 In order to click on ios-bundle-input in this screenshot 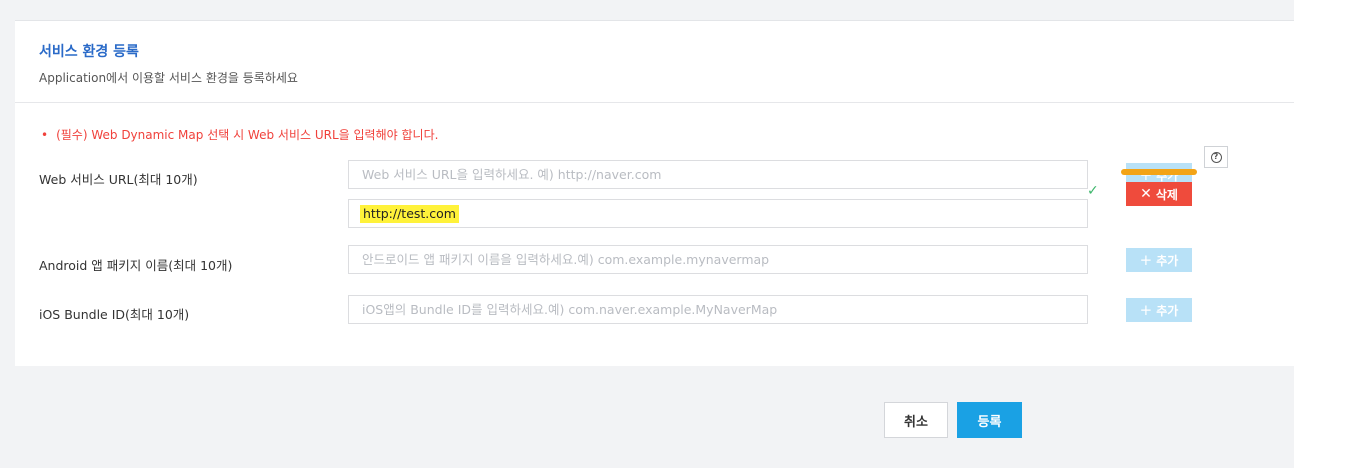, I will do `click(718, 309)`.